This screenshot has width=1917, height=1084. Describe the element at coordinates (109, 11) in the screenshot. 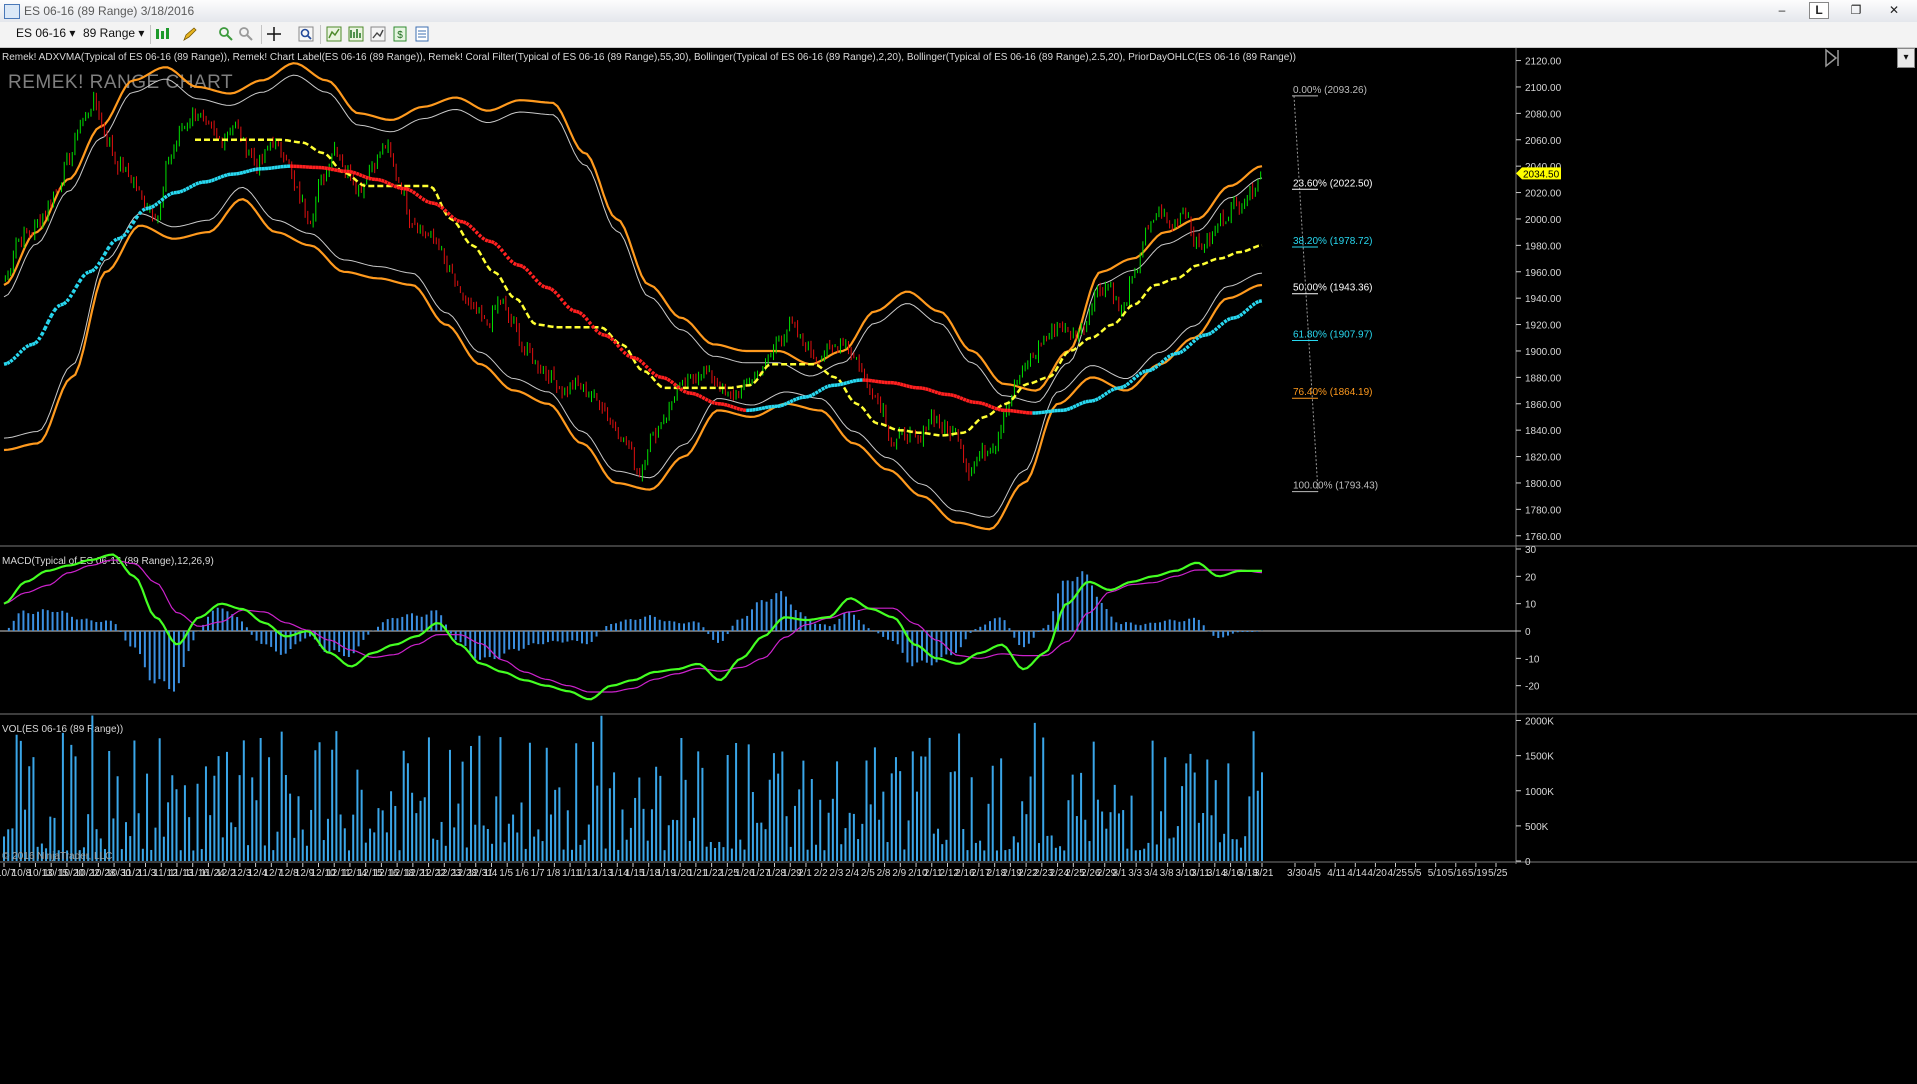

I see `window-title: ES 06-16 (89 Range) 3/18/2016` at that location.